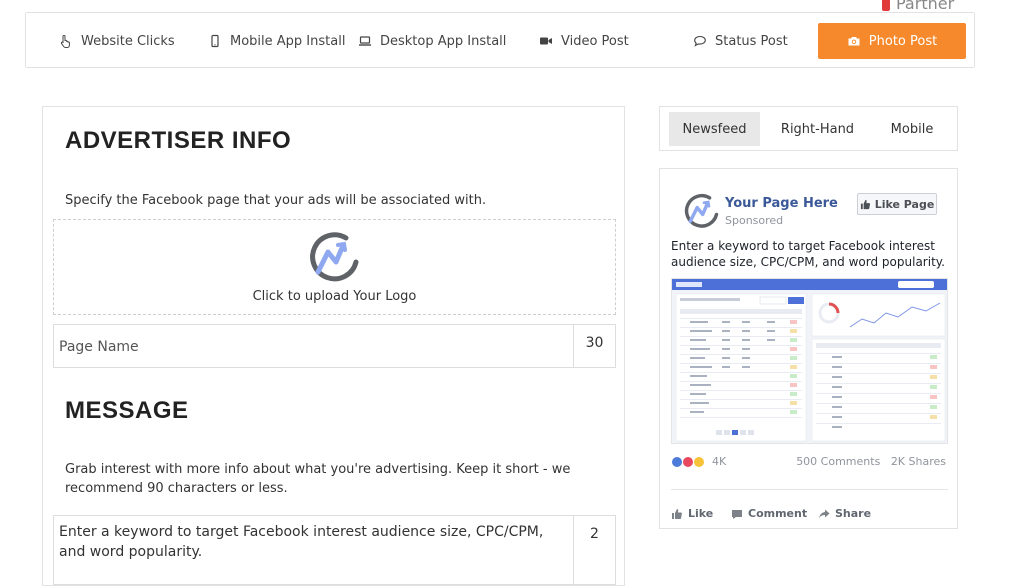 Image resolution: width=1024 pixels, height=586 pixels. Describe the element at coordinates (677, 513) in the screenshot. I see `thumbs-up-outline-icon` at that location.